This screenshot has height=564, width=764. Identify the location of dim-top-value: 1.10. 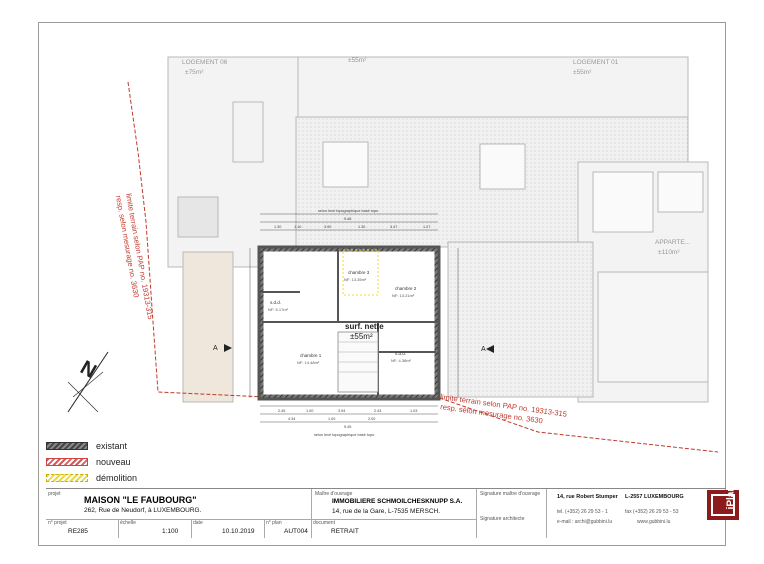
(297, 227).